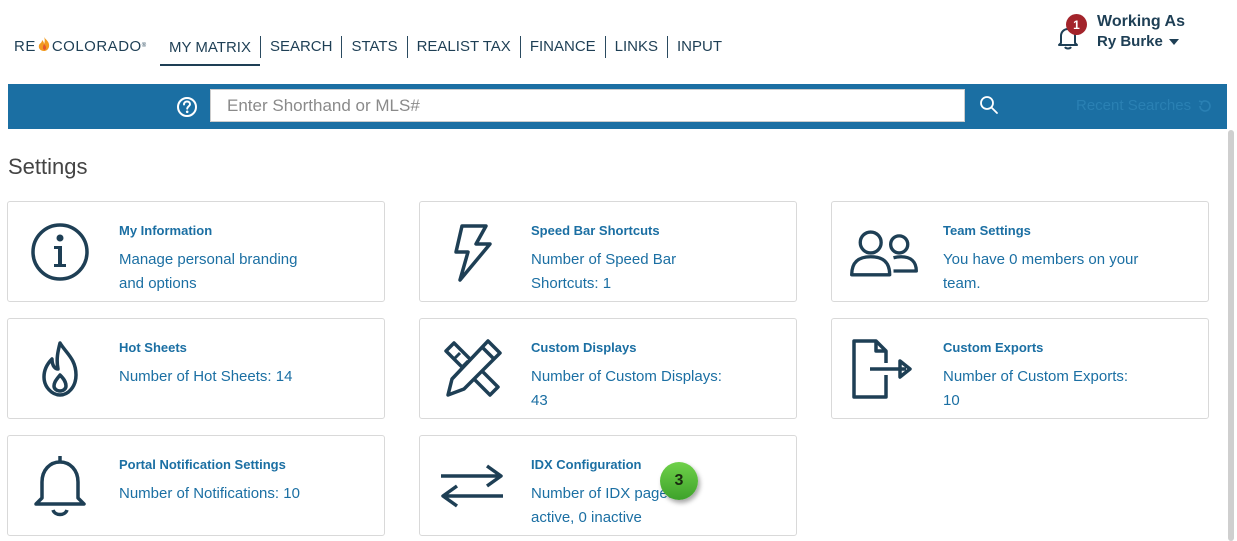  Describe the element at coordinates (25, 46) in the screenshot. I see `logo-text-left: RE` at that location.